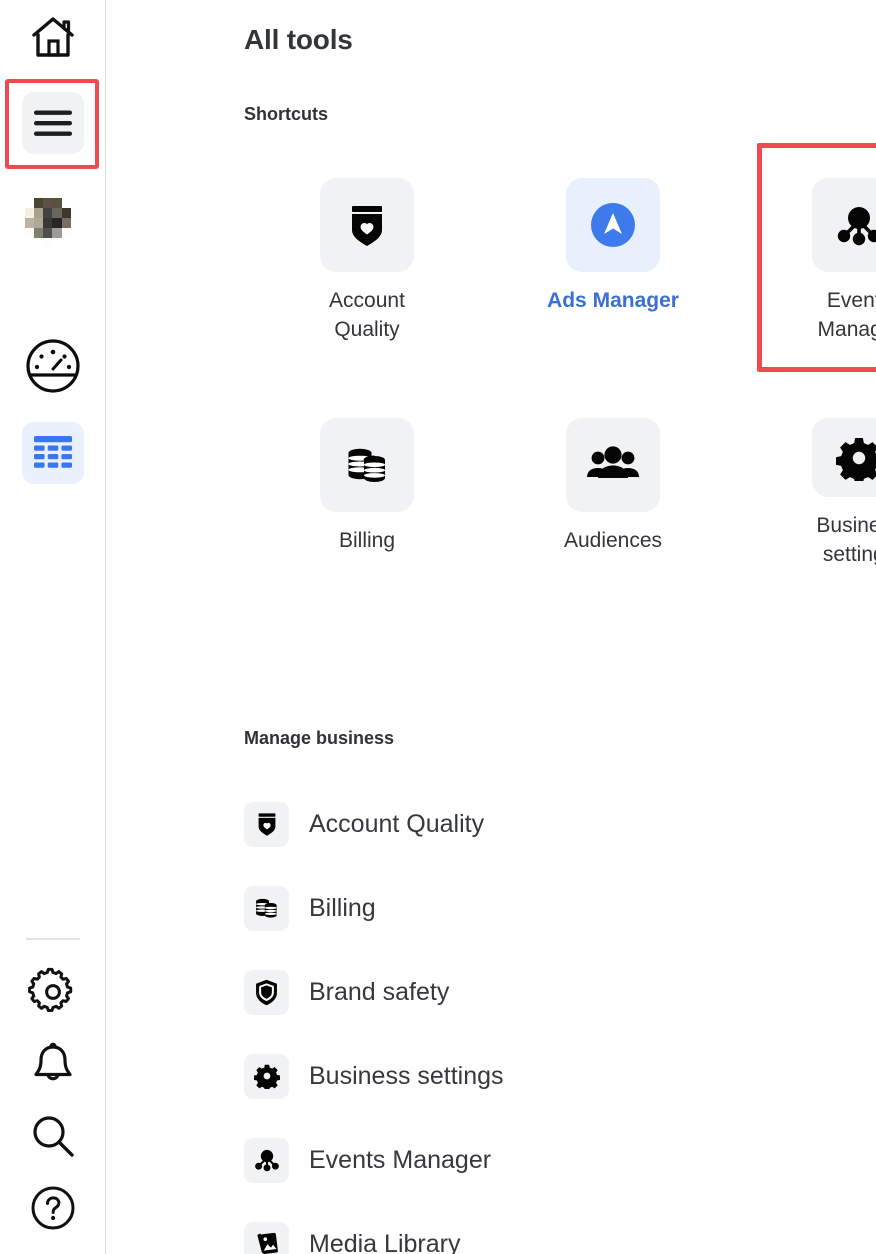 The height and width of the screenshot is (1254, 876). I want to click on list-item-business-settings: Business settings, so click(560, 1076).